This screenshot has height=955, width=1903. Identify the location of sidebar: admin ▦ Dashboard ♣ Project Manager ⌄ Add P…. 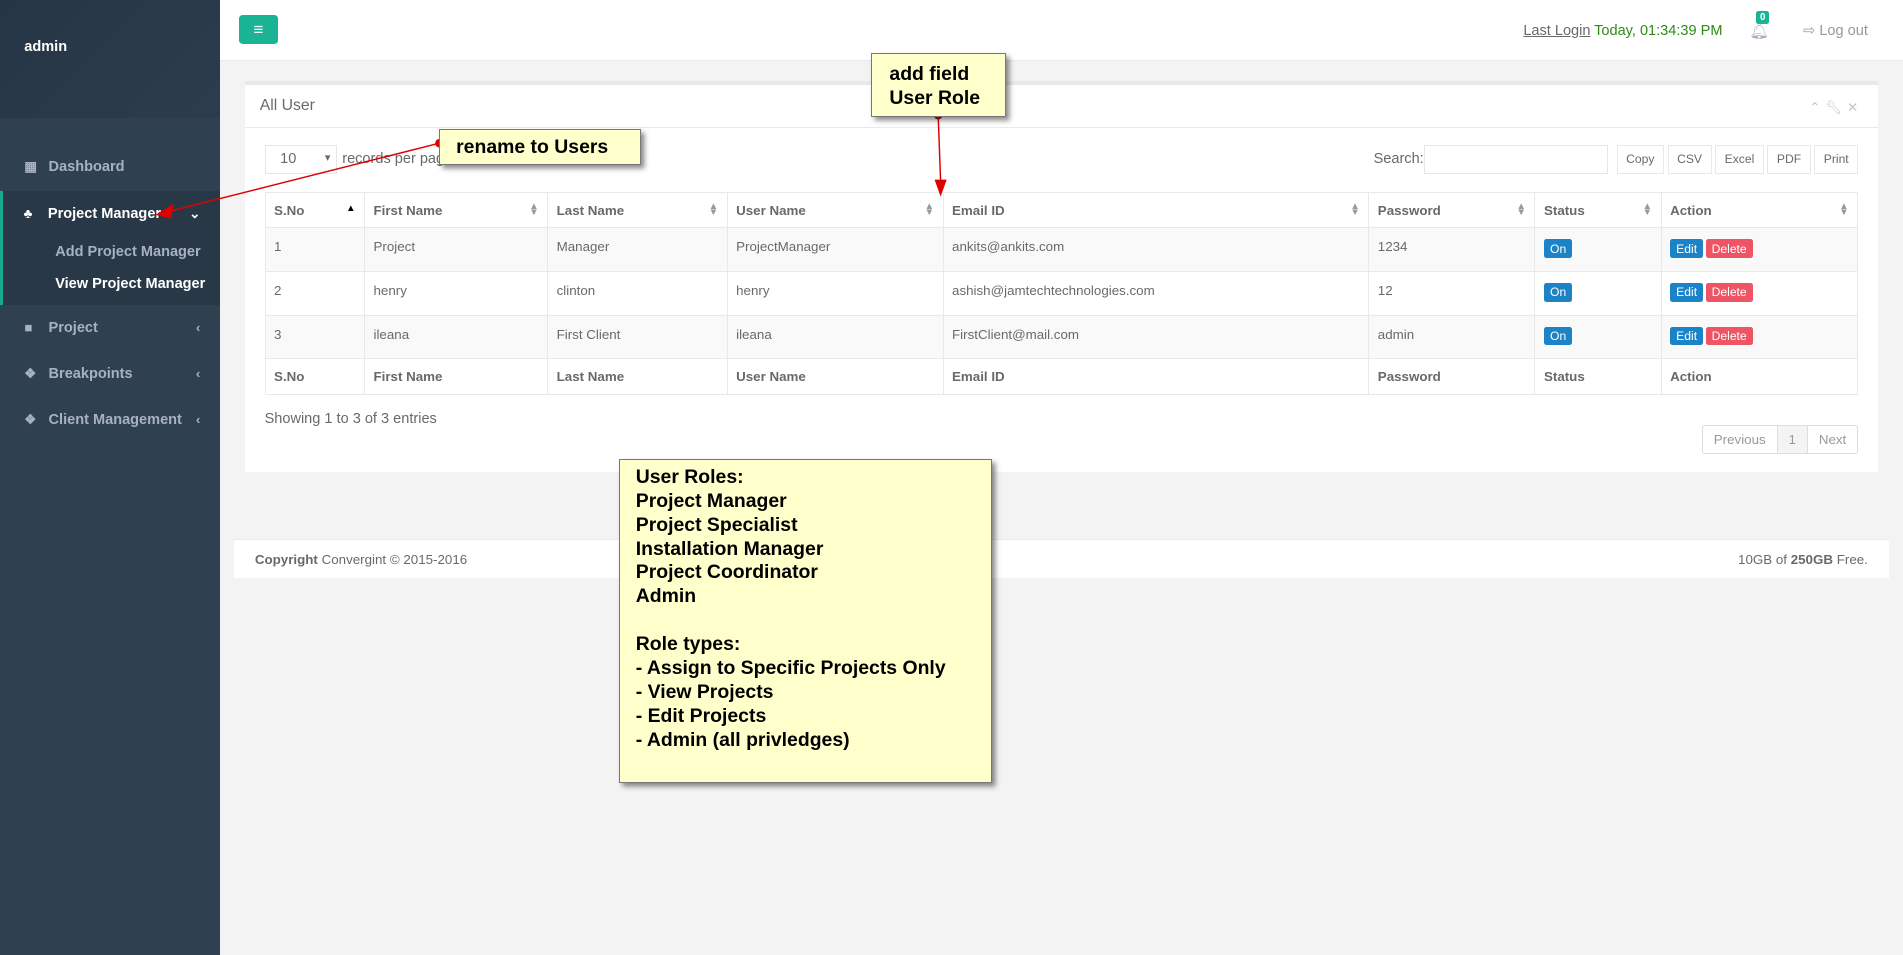
(110, 477).